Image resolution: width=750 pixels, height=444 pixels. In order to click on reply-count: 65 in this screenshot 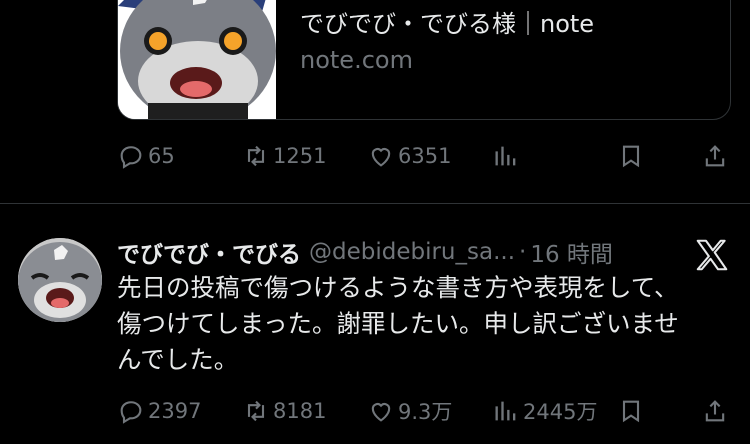, I will do `click(161, 156)`.